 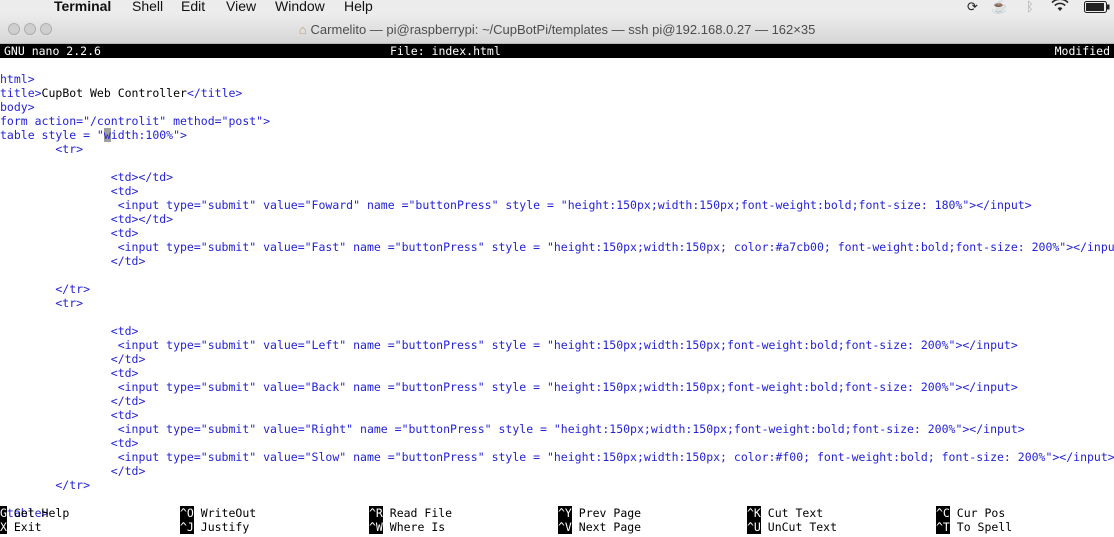 I want to click on shortcut-key: ^W, so click(x=376, y=527).